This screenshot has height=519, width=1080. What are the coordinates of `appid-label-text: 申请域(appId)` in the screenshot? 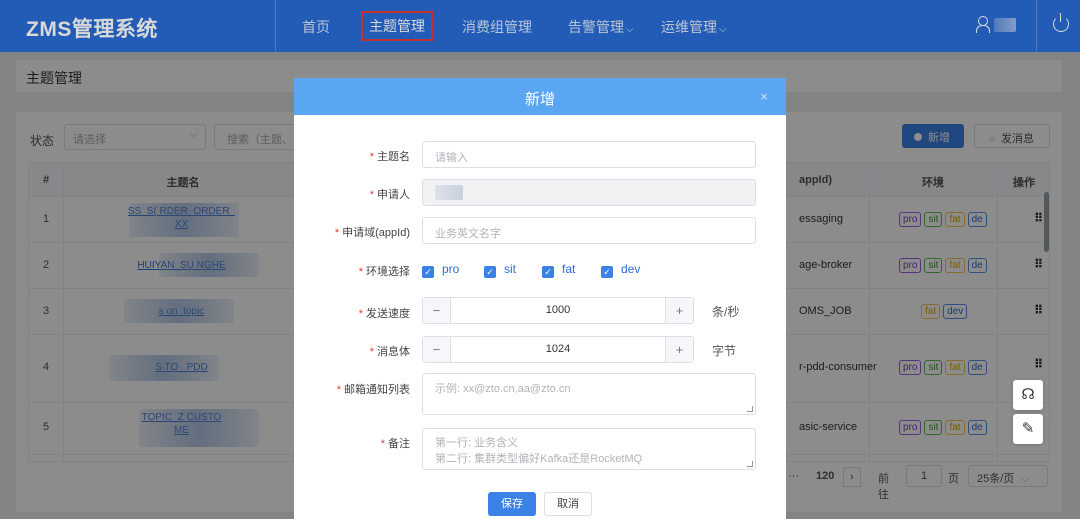 It's located at (376, 233).